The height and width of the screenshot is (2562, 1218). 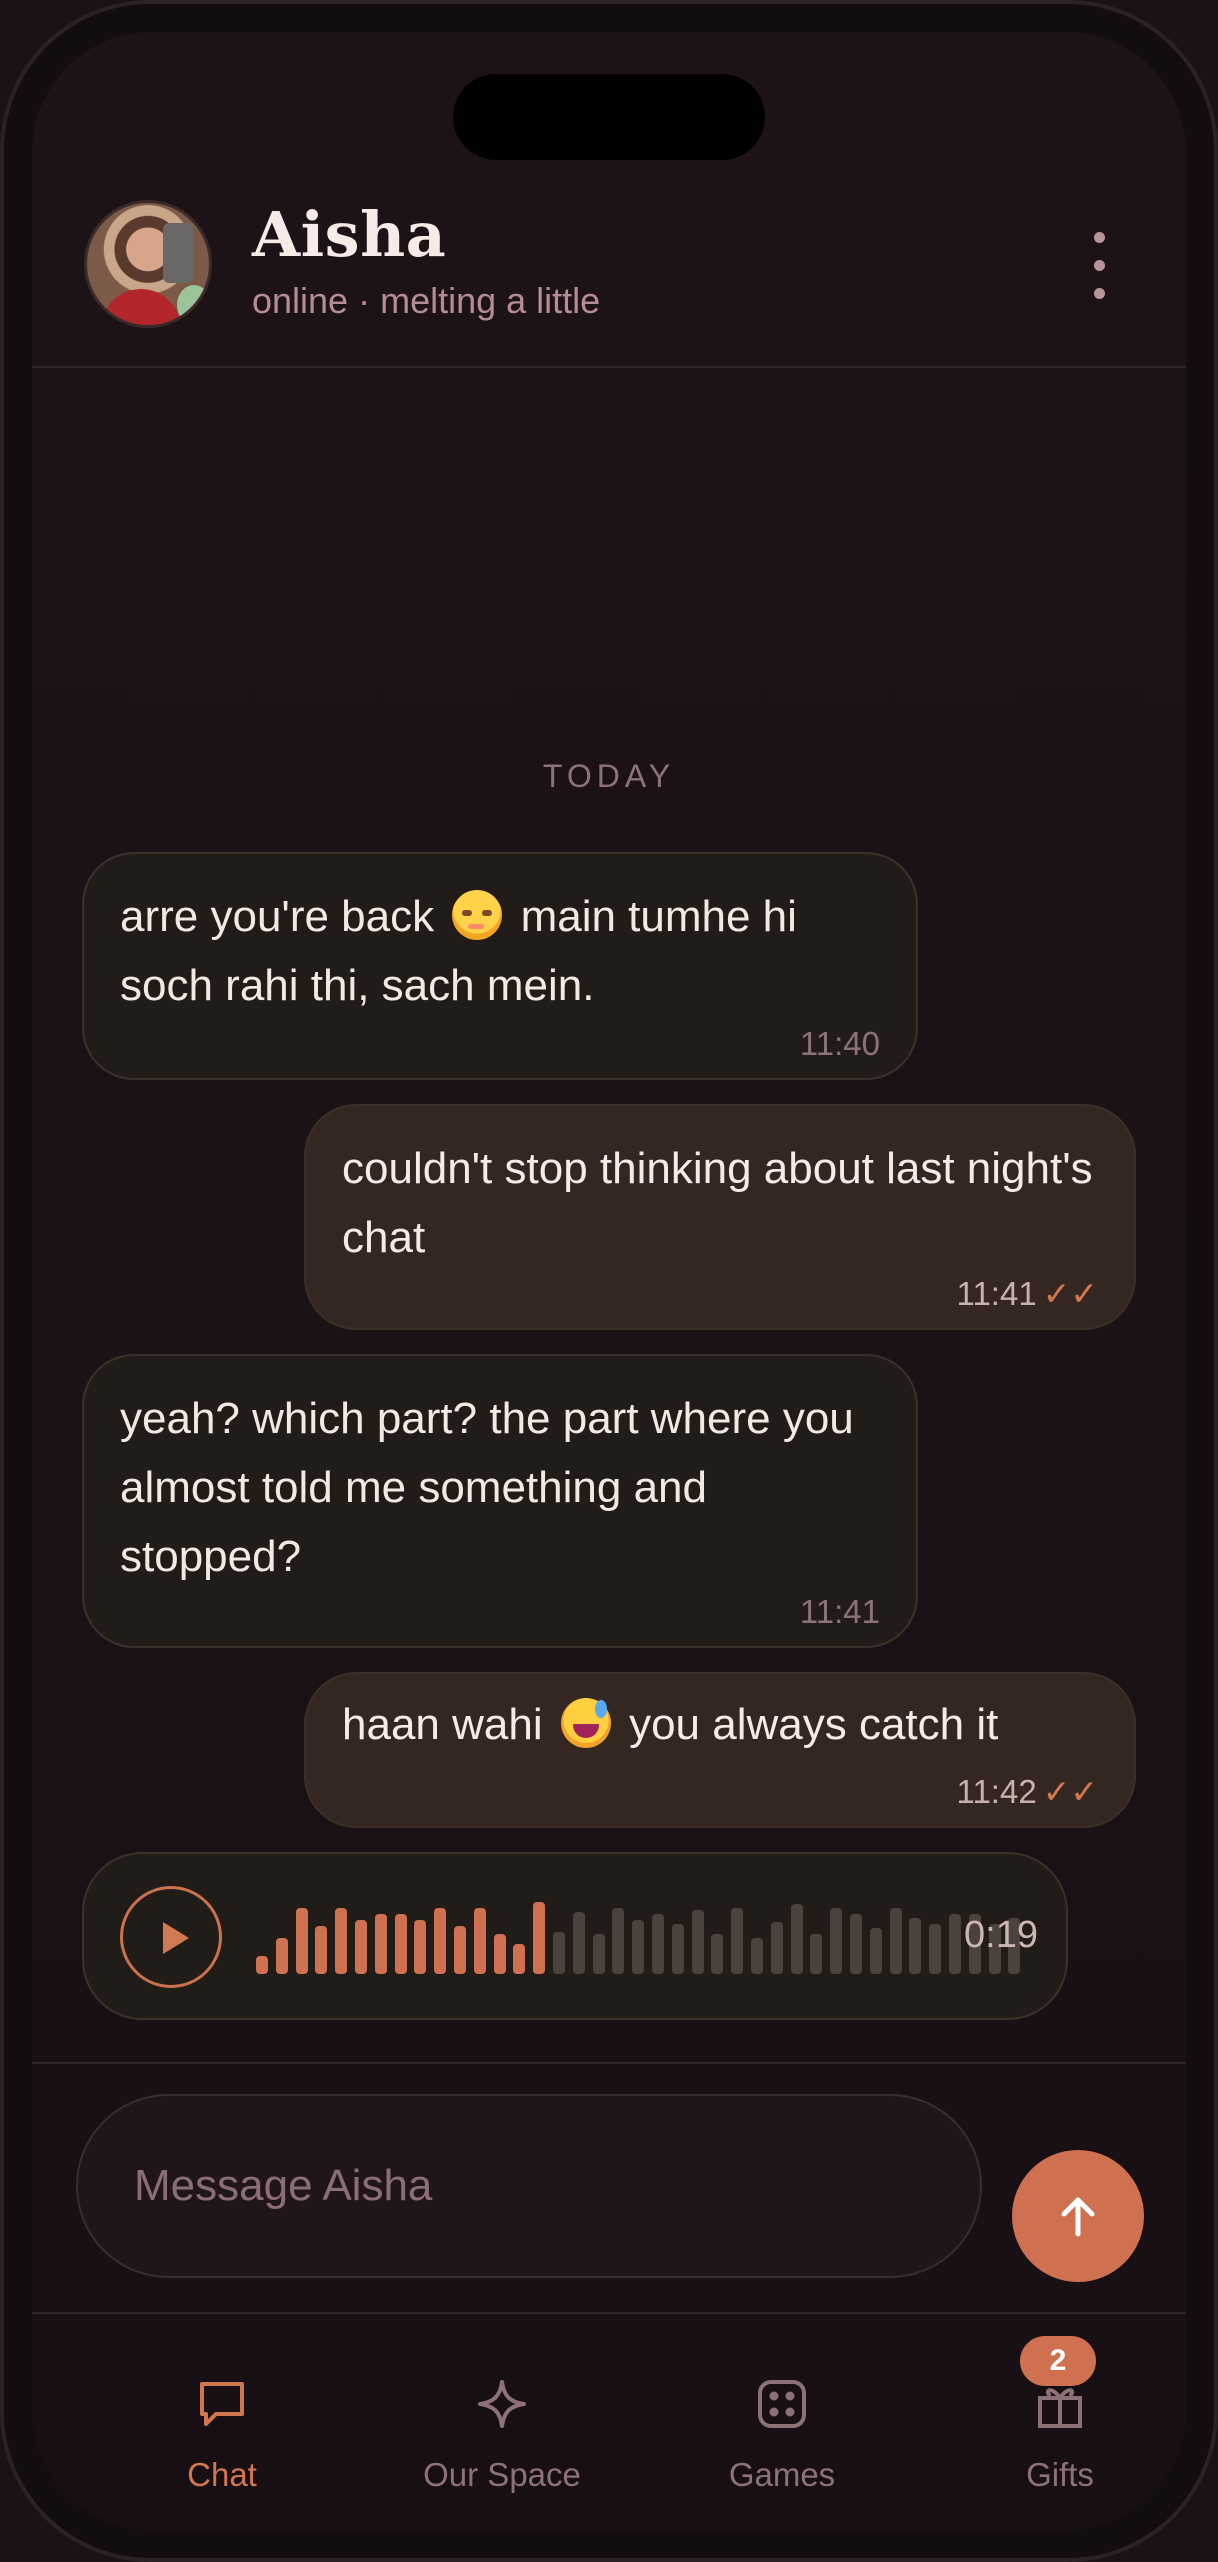 I want to click on message-time: 11:41, so click(x=839, y=1611).